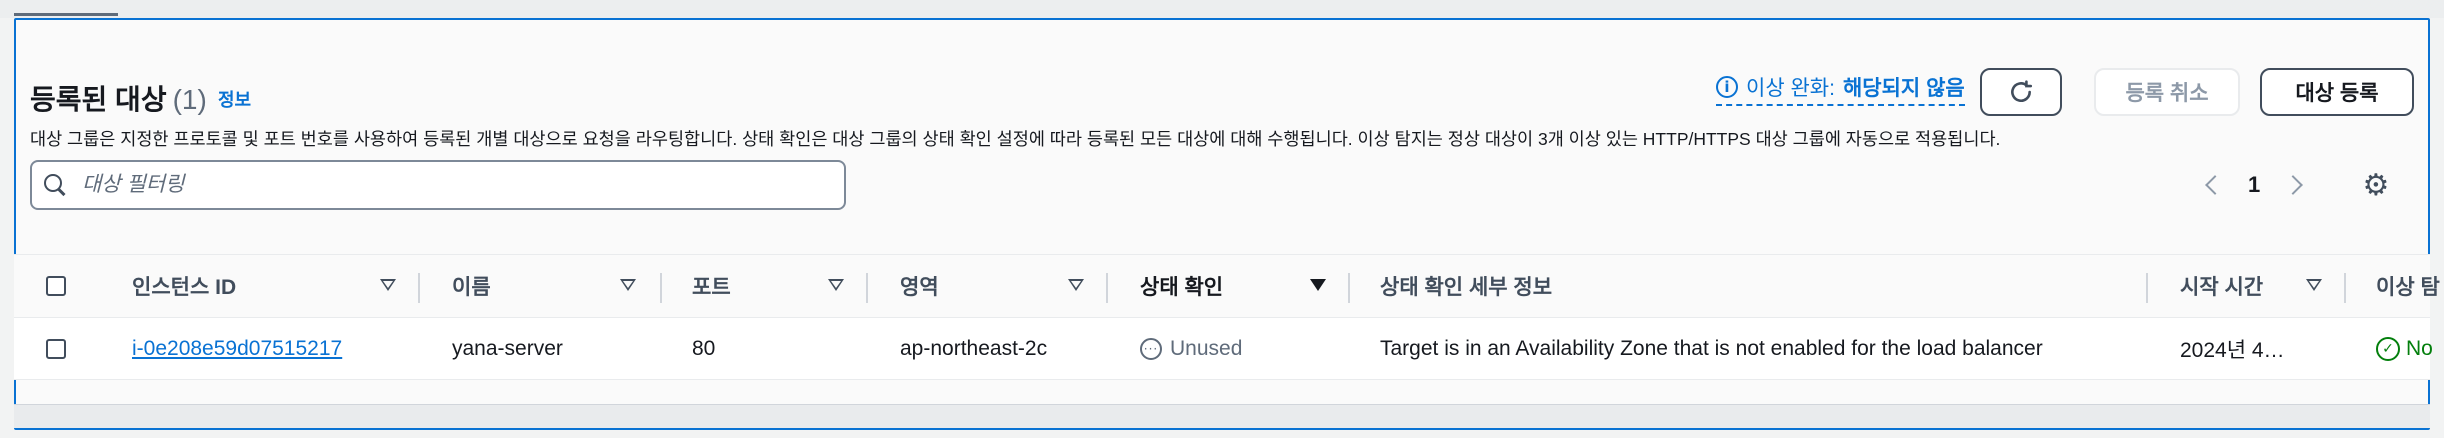 The width and height of the screenshot is (2444, 438). Describe the element at coordinates (452, 185) in the screenshot. I see `filter-input` at that location.